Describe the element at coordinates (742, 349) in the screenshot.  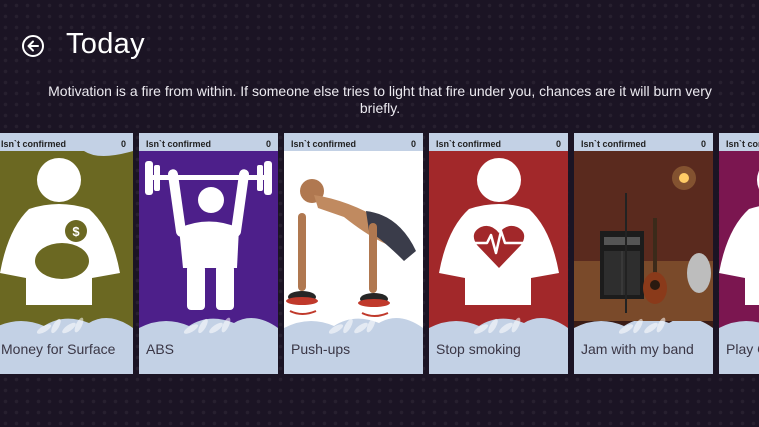
I see `card-label: Play C` at that location.